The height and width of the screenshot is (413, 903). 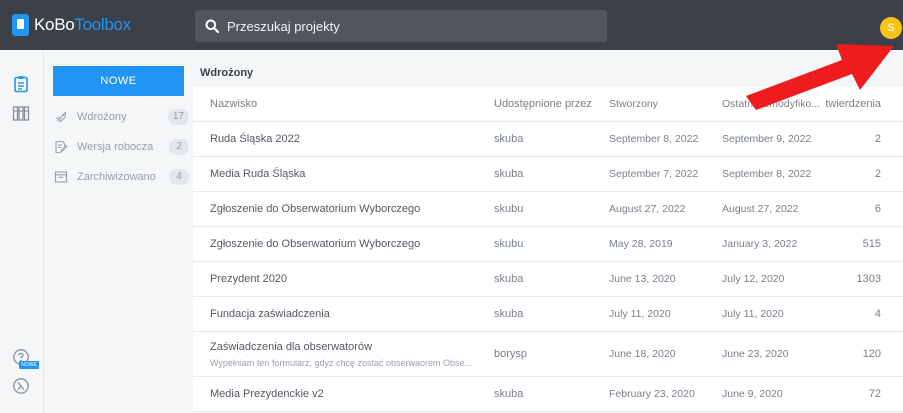 What do you see at coordinates (877, 209) in the screenshot?
I see `project-submissions: 6` at bounding box center [877, 209].